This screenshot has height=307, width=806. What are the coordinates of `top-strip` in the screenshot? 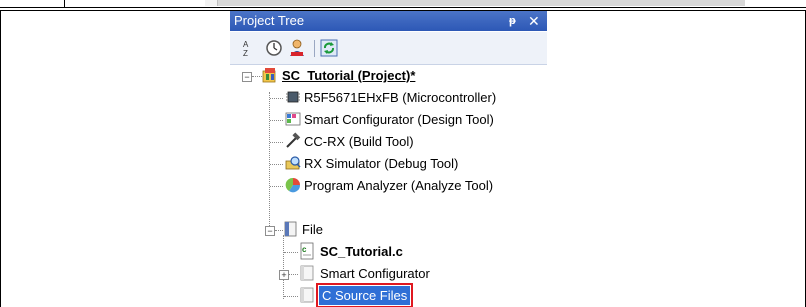 It's located at (475, 3).